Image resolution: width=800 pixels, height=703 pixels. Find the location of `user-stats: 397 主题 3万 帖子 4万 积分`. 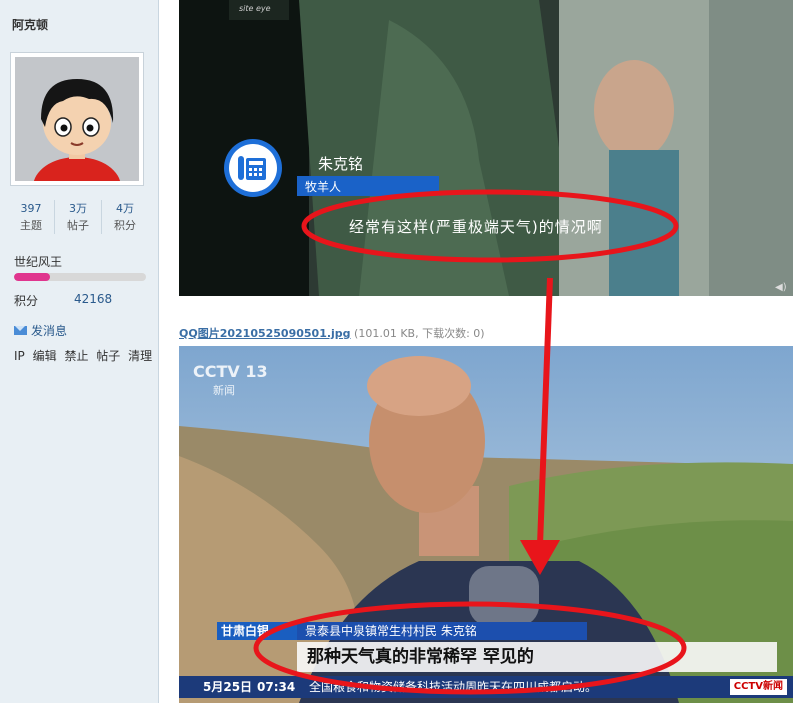

user-stats: 397 主题 3万 帖子 4万 积分 is located at coordinates (78, 217).